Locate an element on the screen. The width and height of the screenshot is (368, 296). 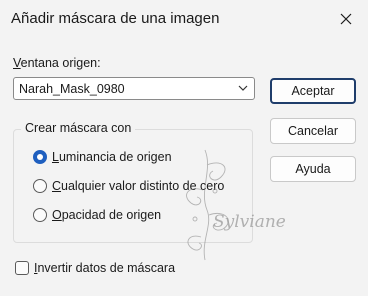
dialog-title: Añadir máscara de una imagen is located at coordinates (115, 18).